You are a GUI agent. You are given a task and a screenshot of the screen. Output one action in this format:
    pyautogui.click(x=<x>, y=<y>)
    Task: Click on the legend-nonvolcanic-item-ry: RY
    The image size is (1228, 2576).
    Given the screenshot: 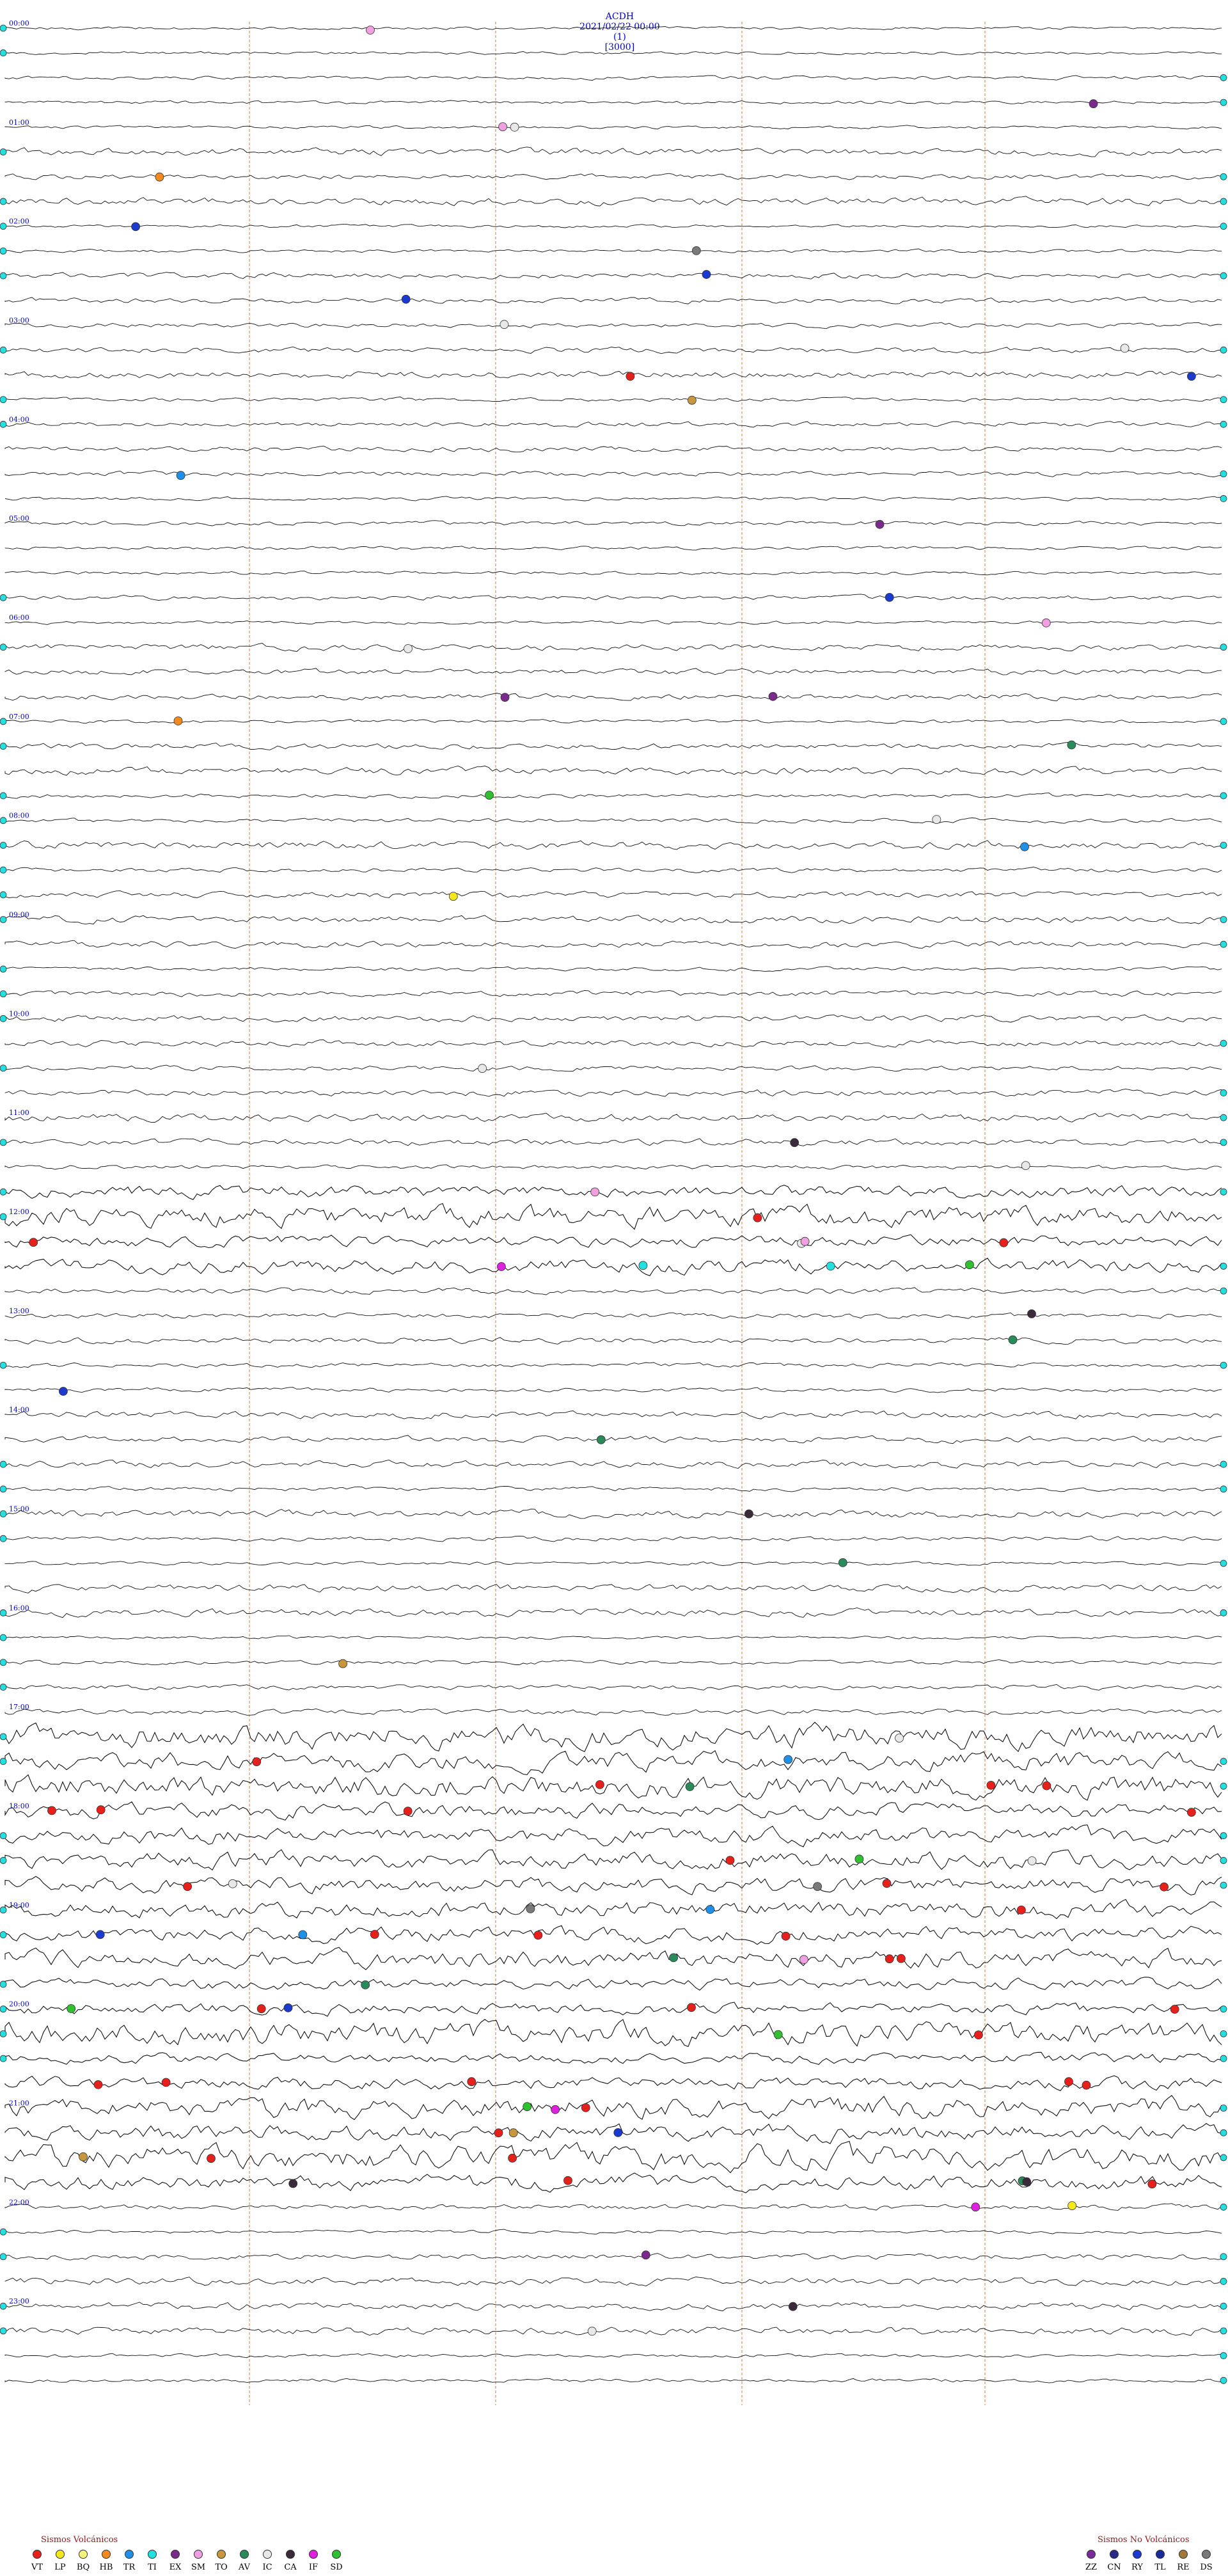 What is the action you would take?
    pyautogui.click(x=1137, y=2561)
    